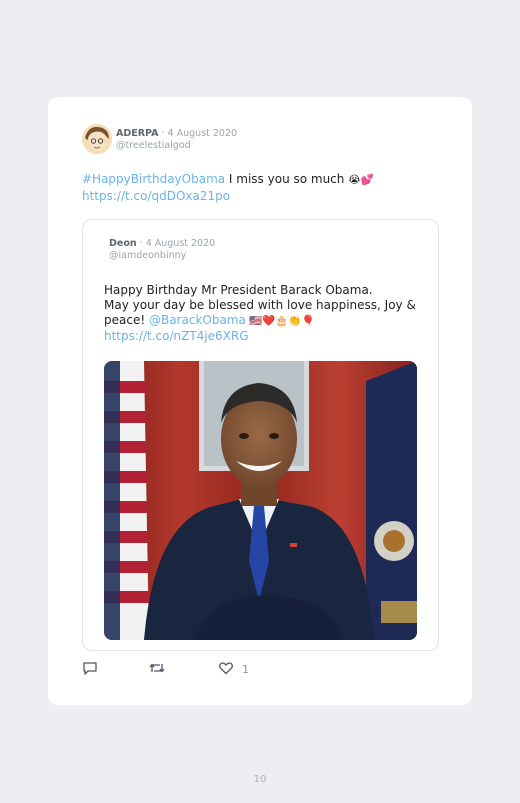 The image size is (520, 803). Describe the element at coordinates (264, 336) in the screenshot. I see `quoted-link: https://t.co/nZT4je6XRG` at that location.